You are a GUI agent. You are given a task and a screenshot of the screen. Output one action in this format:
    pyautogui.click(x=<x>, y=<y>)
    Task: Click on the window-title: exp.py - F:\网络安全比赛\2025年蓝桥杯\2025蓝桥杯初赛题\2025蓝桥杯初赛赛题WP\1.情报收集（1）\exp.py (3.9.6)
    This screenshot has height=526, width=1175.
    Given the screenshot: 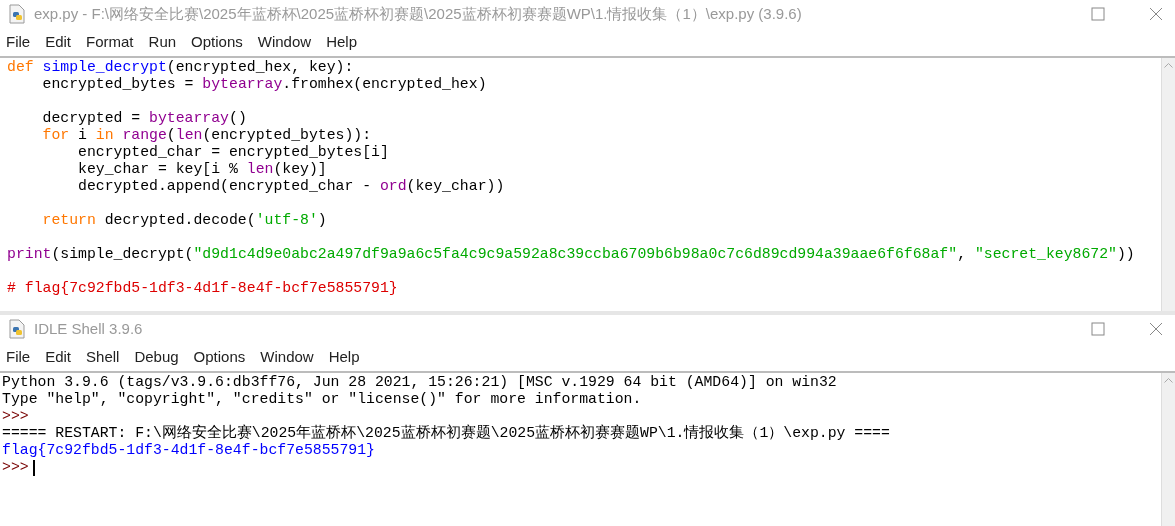 What is the action you would take?
    pyautogui.click(x=418, y=13)
    